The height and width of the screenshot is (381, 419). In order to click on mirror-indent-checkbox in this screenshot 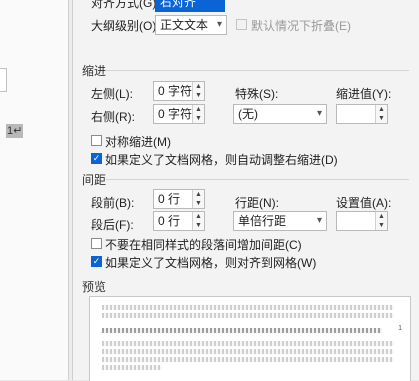, I will do `click(96, 140)`.